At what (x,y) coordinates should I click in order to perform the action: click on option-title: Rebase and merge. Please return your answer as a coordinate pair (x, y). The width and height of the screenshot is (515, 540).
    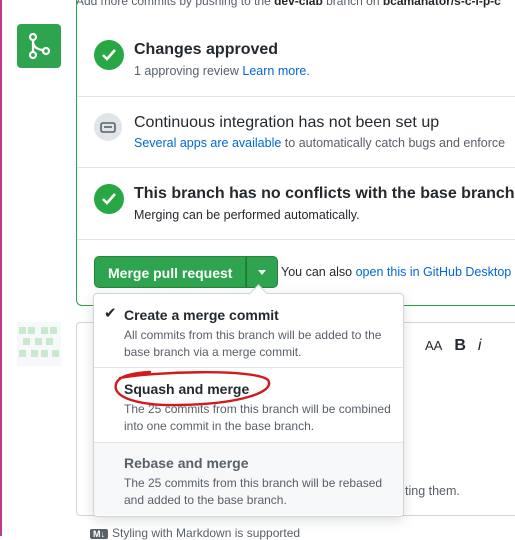
    Looking at the image, I should click on (186, 463).